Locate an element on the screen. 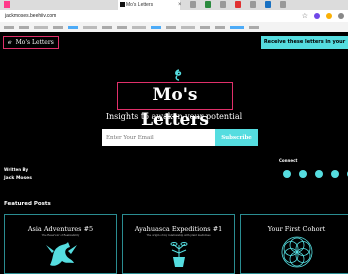  page-title: Mo's Letters is located at coordinates (175, 107).